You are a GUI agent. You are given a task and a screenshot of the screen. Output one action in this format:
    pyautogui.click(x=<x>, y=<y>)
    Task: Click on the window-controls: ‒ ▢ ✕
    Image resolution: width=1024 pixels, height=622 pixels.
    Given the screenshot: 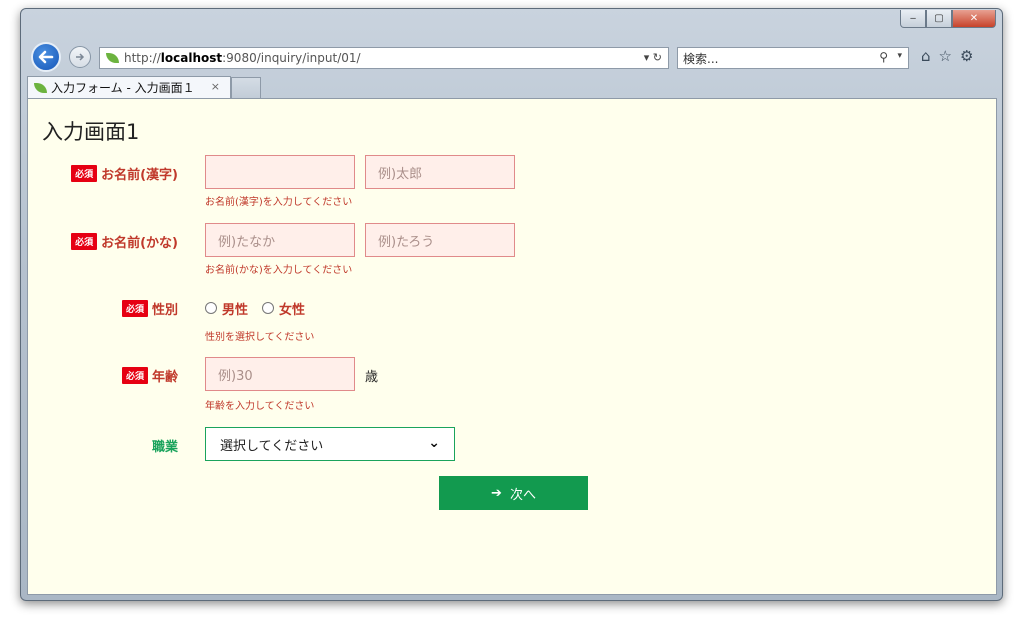 What is the action you would take?
    pyautogui.click(x=948, y=19)
    